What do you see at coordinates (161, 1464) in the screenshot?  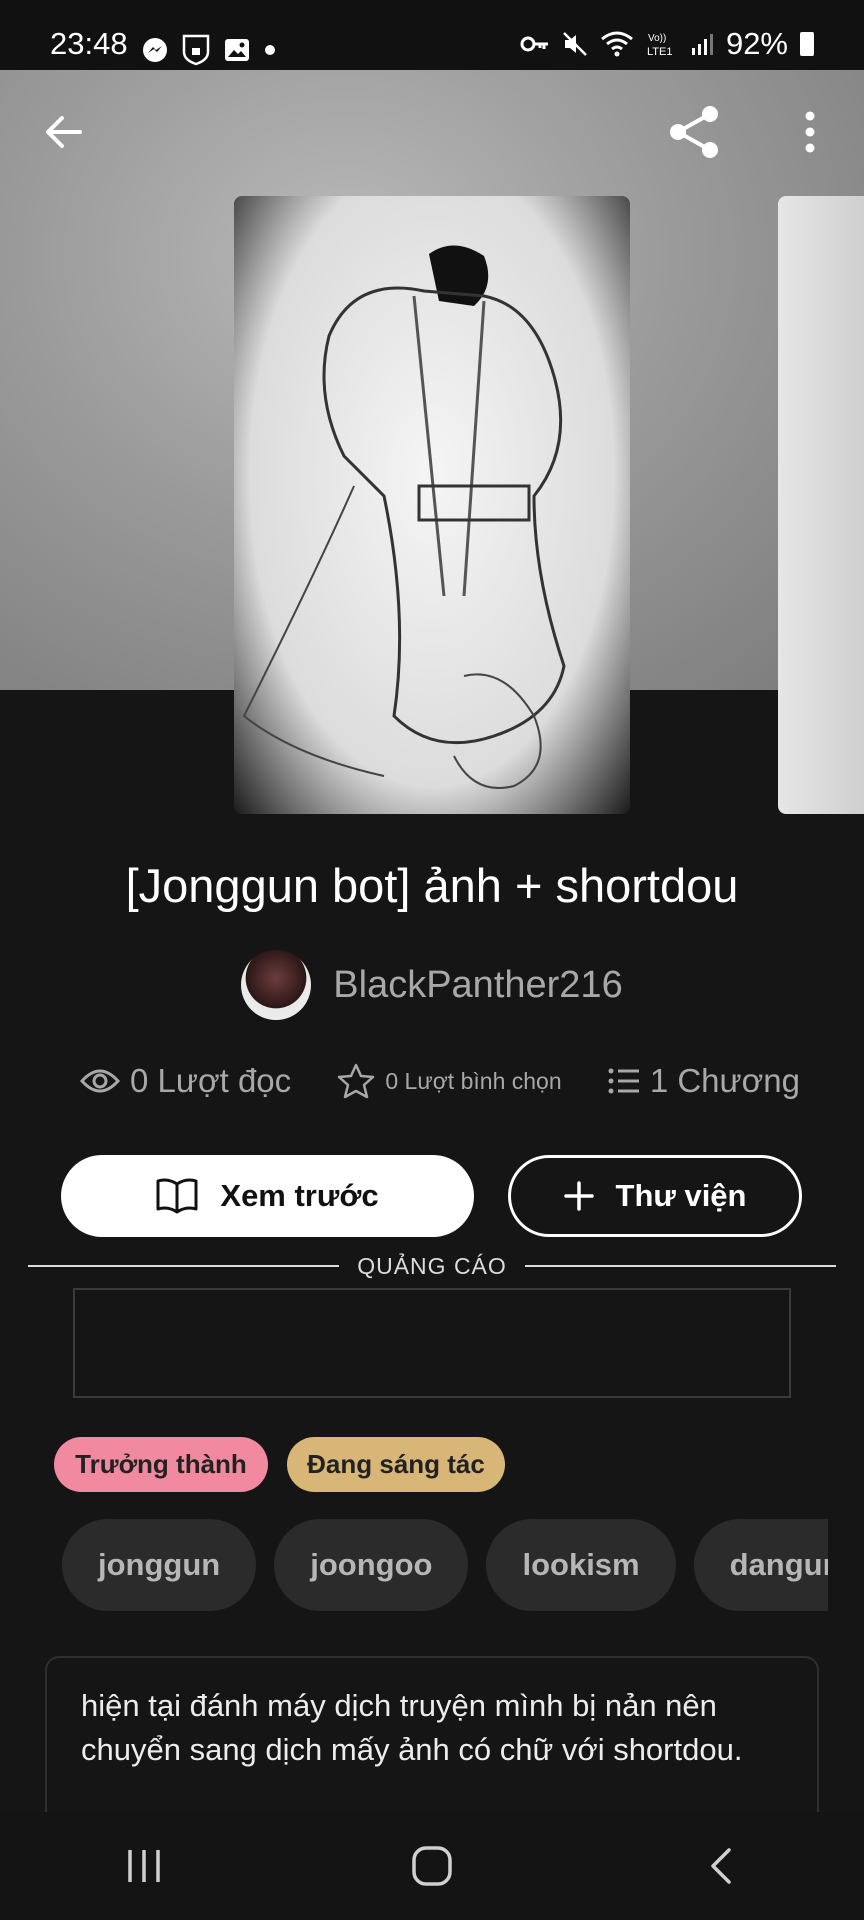 I see `mature-badge: Trưởng thành` at bounding box center [161, 1464].